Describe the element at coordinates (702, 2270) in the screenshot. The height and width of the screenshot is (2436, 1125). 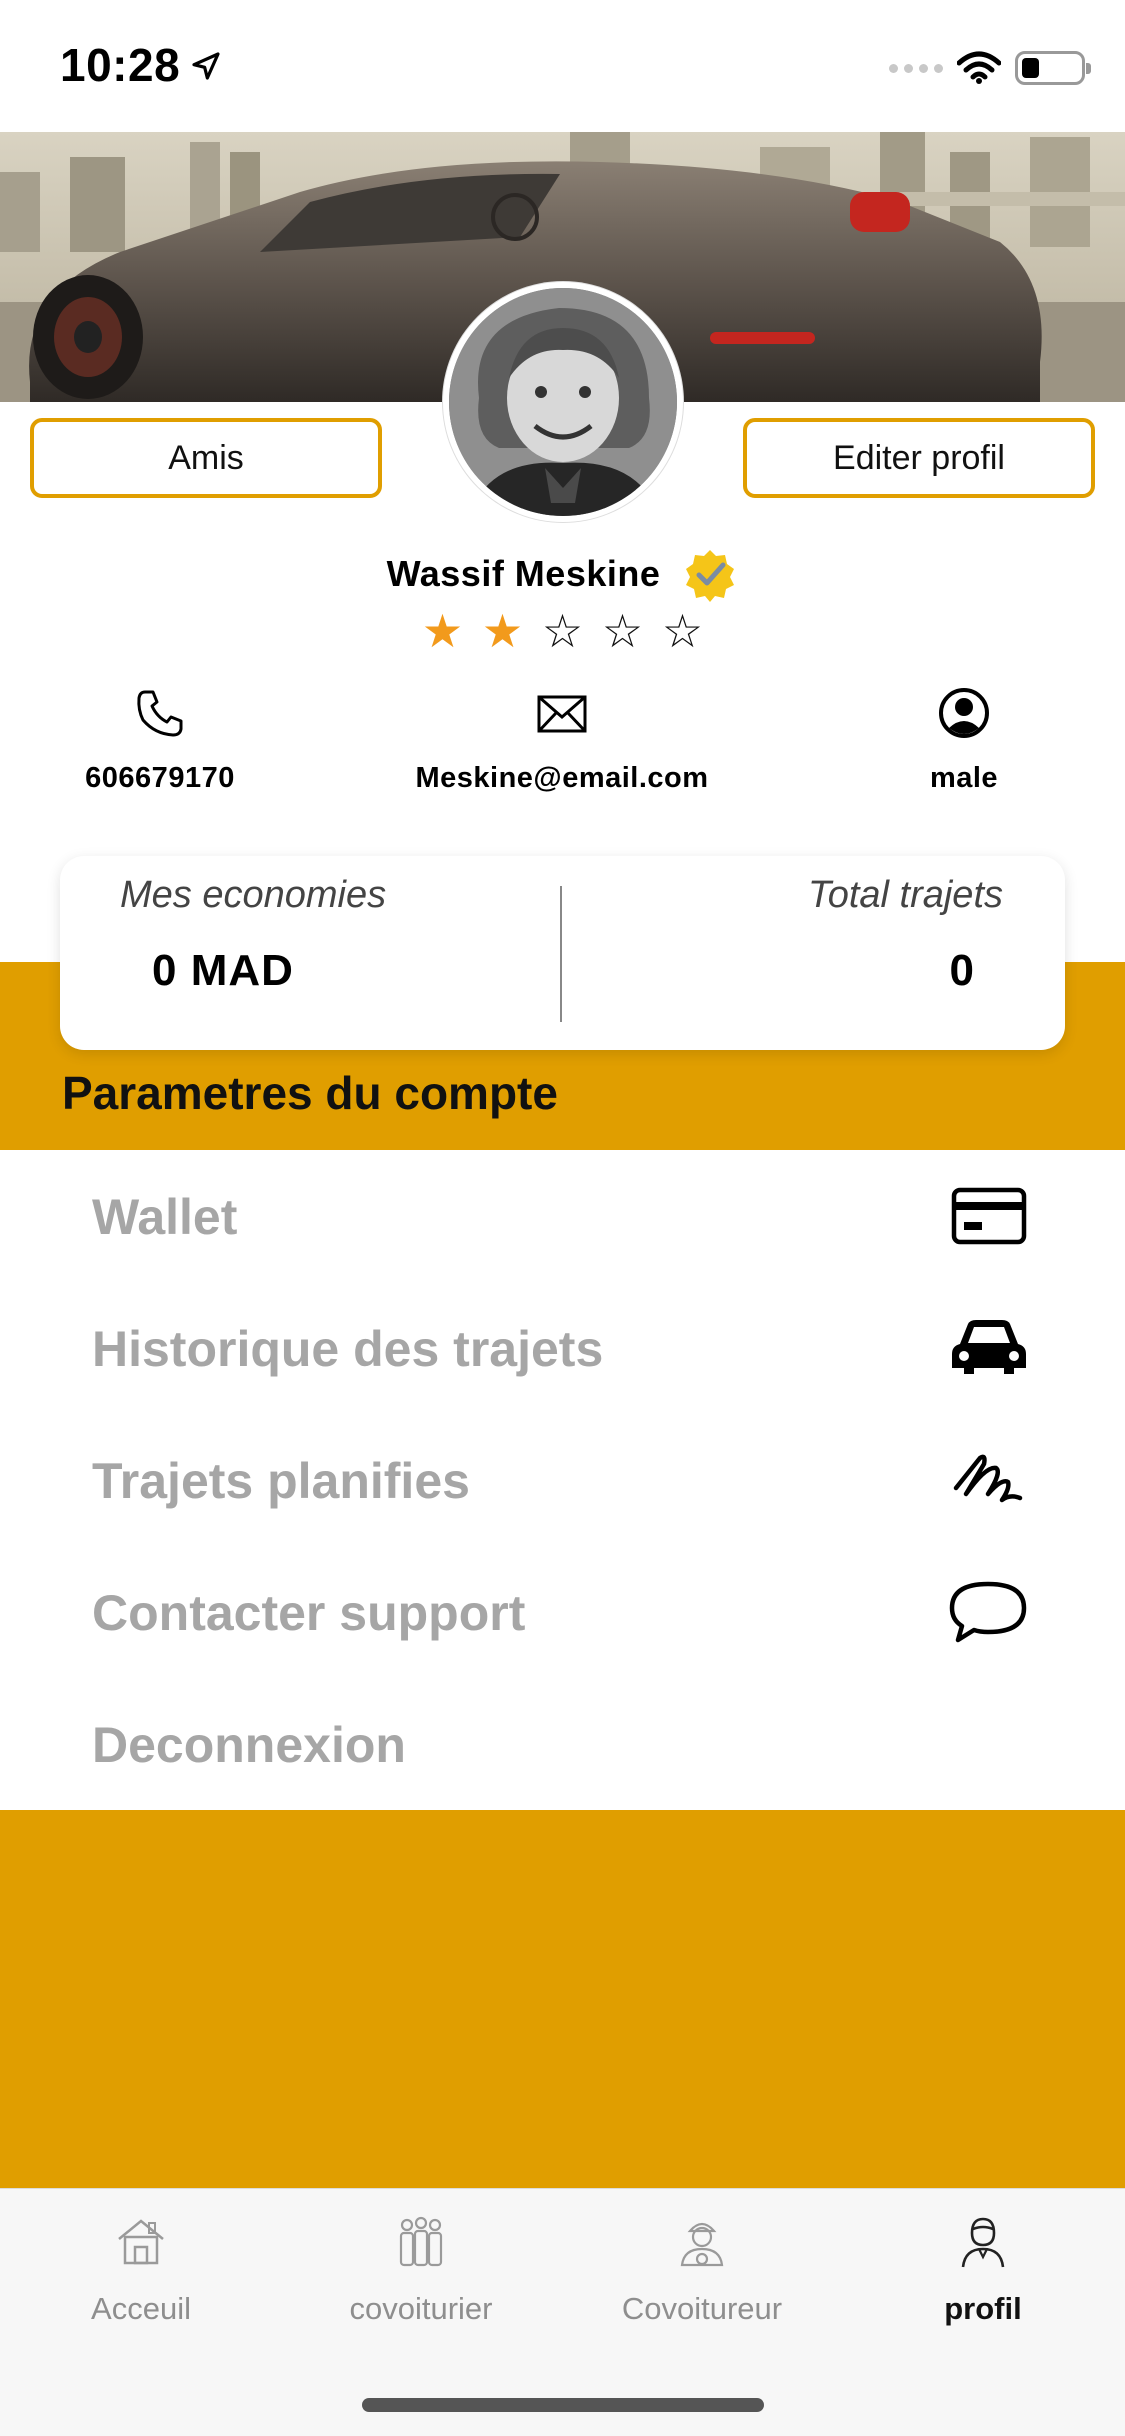
I see `tab-driver: Covoitureur` at that location.